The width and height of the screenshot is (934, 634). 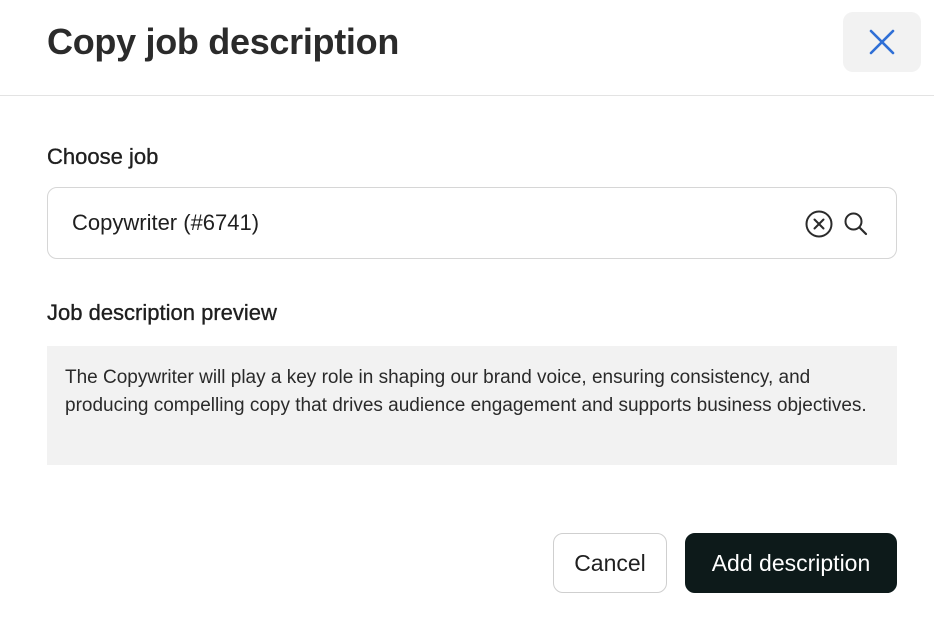 I want to click on close-icon, so click(x=882, y=42).